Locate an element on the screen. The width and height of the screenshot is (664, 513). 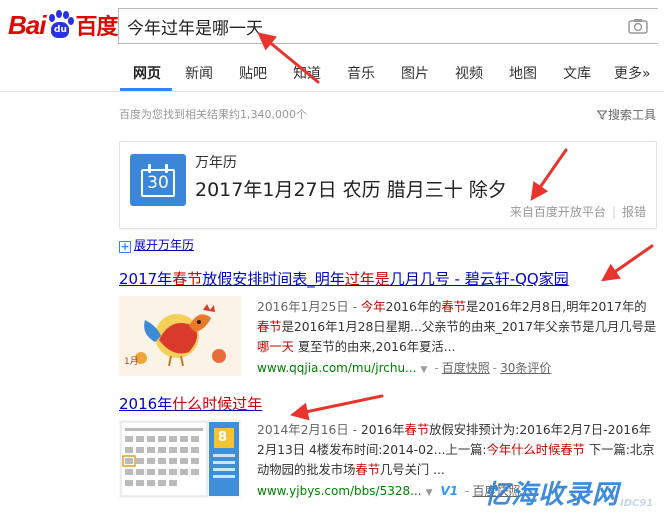
tab-web: 网页 is located at coordinates (147, 73).